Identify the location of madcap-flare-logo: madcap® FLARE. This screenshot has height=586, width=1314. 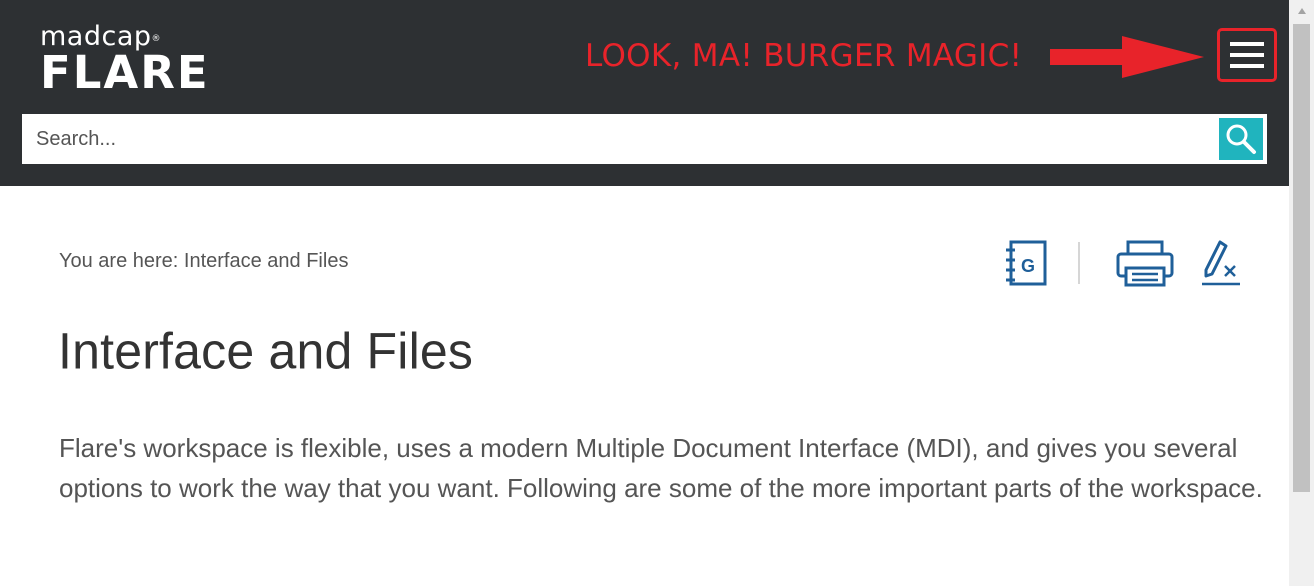
(125, 60).